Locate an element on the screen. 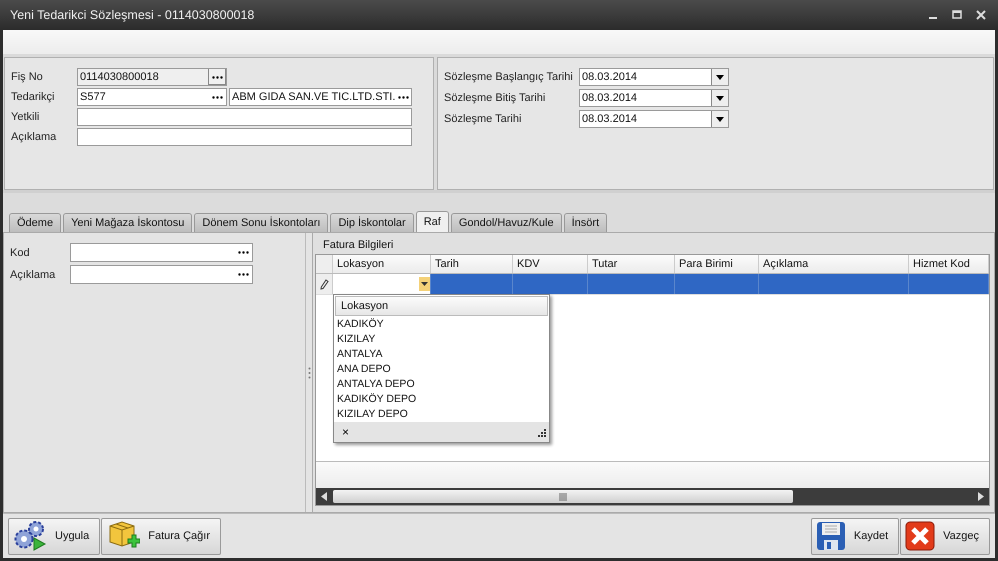 The height and width of the screenshot is (561, 998). tab: Dip İskontolar is located at coordinates (372, 222).